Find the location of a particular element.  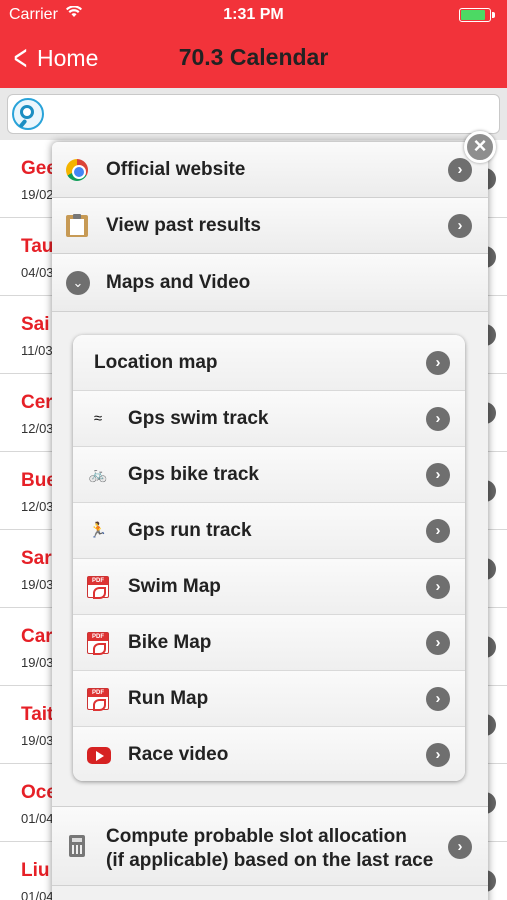

maps-item: Swim Map › is located at coordinates (269, 587).